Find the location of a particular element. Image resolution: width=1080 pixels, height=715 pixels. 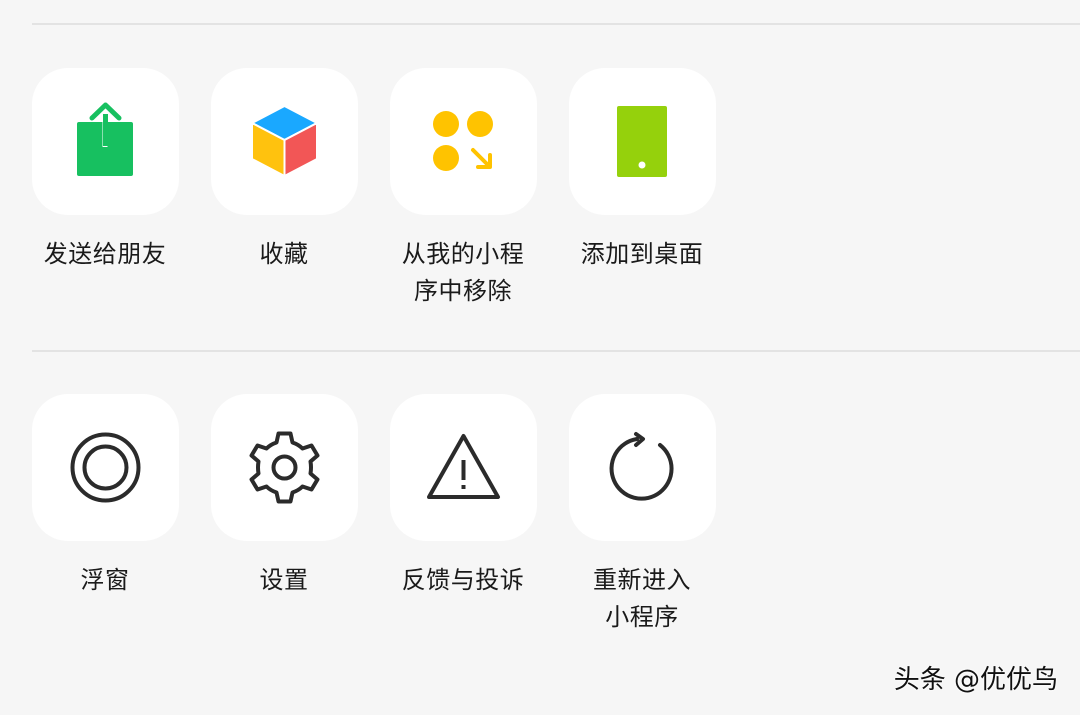

label-line-2: 小程序 is located at coordinates (642, 617).